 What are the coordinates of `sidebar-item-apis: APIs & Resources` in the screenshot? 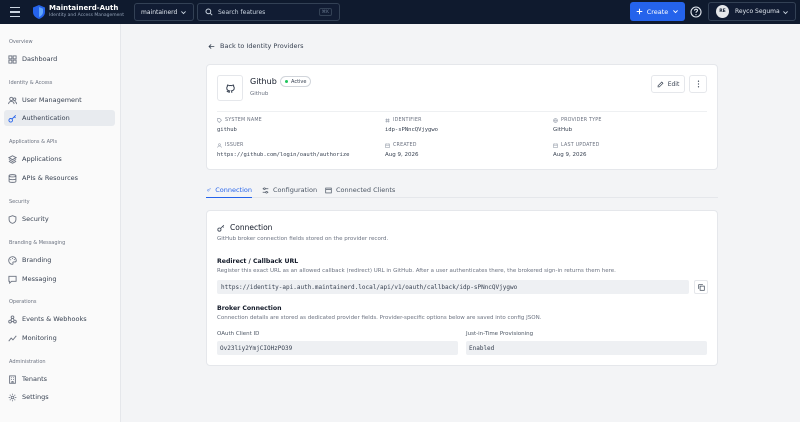 It's located at (59, 178).